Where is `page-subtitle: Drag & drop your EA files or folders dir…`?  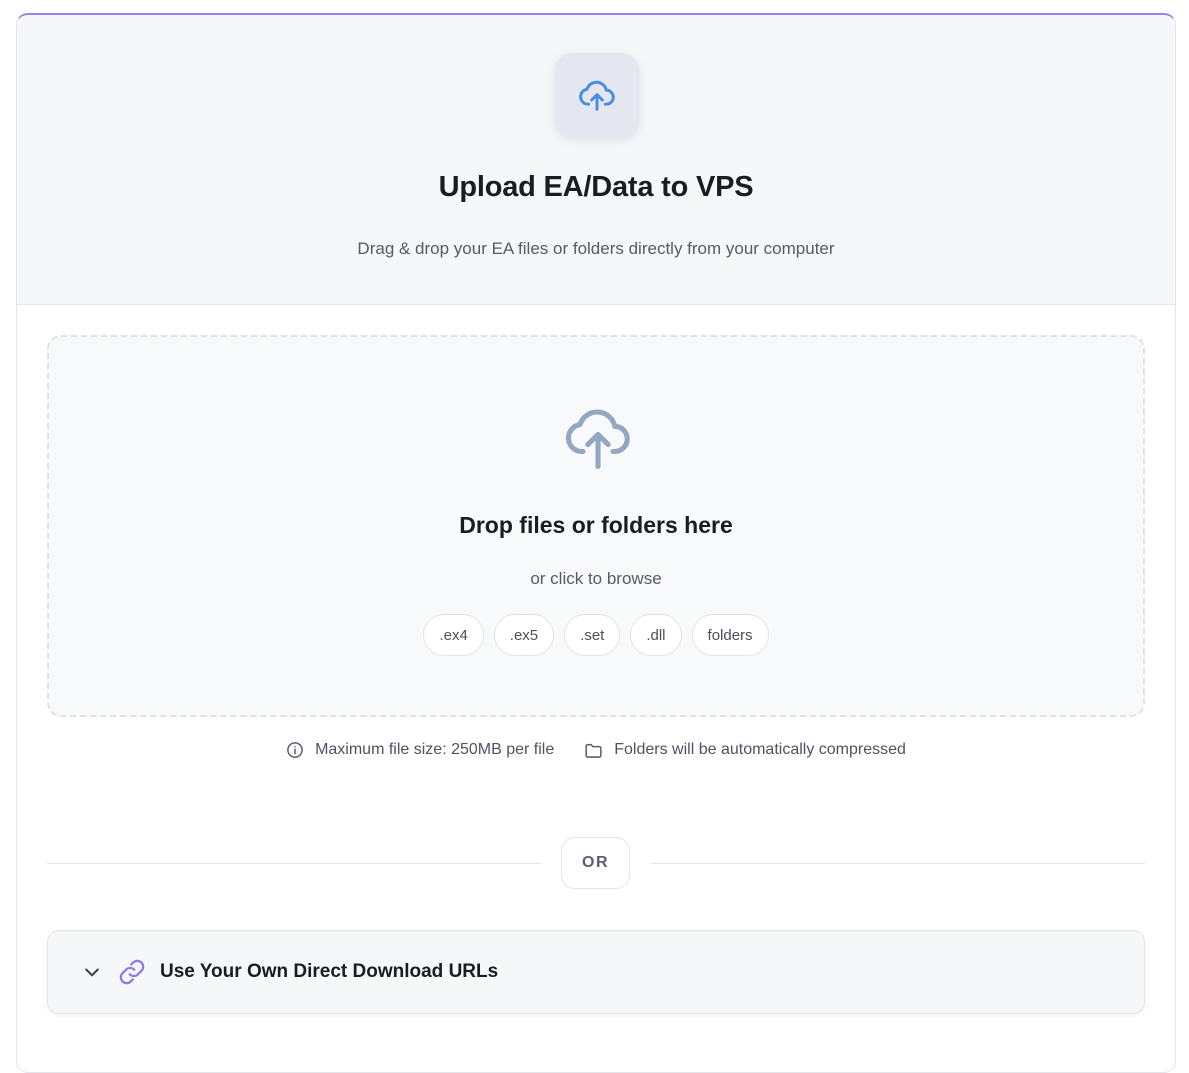
page-subtitle: Drag & drop your EA files or folders dir… is located at coordinates (596, 248).